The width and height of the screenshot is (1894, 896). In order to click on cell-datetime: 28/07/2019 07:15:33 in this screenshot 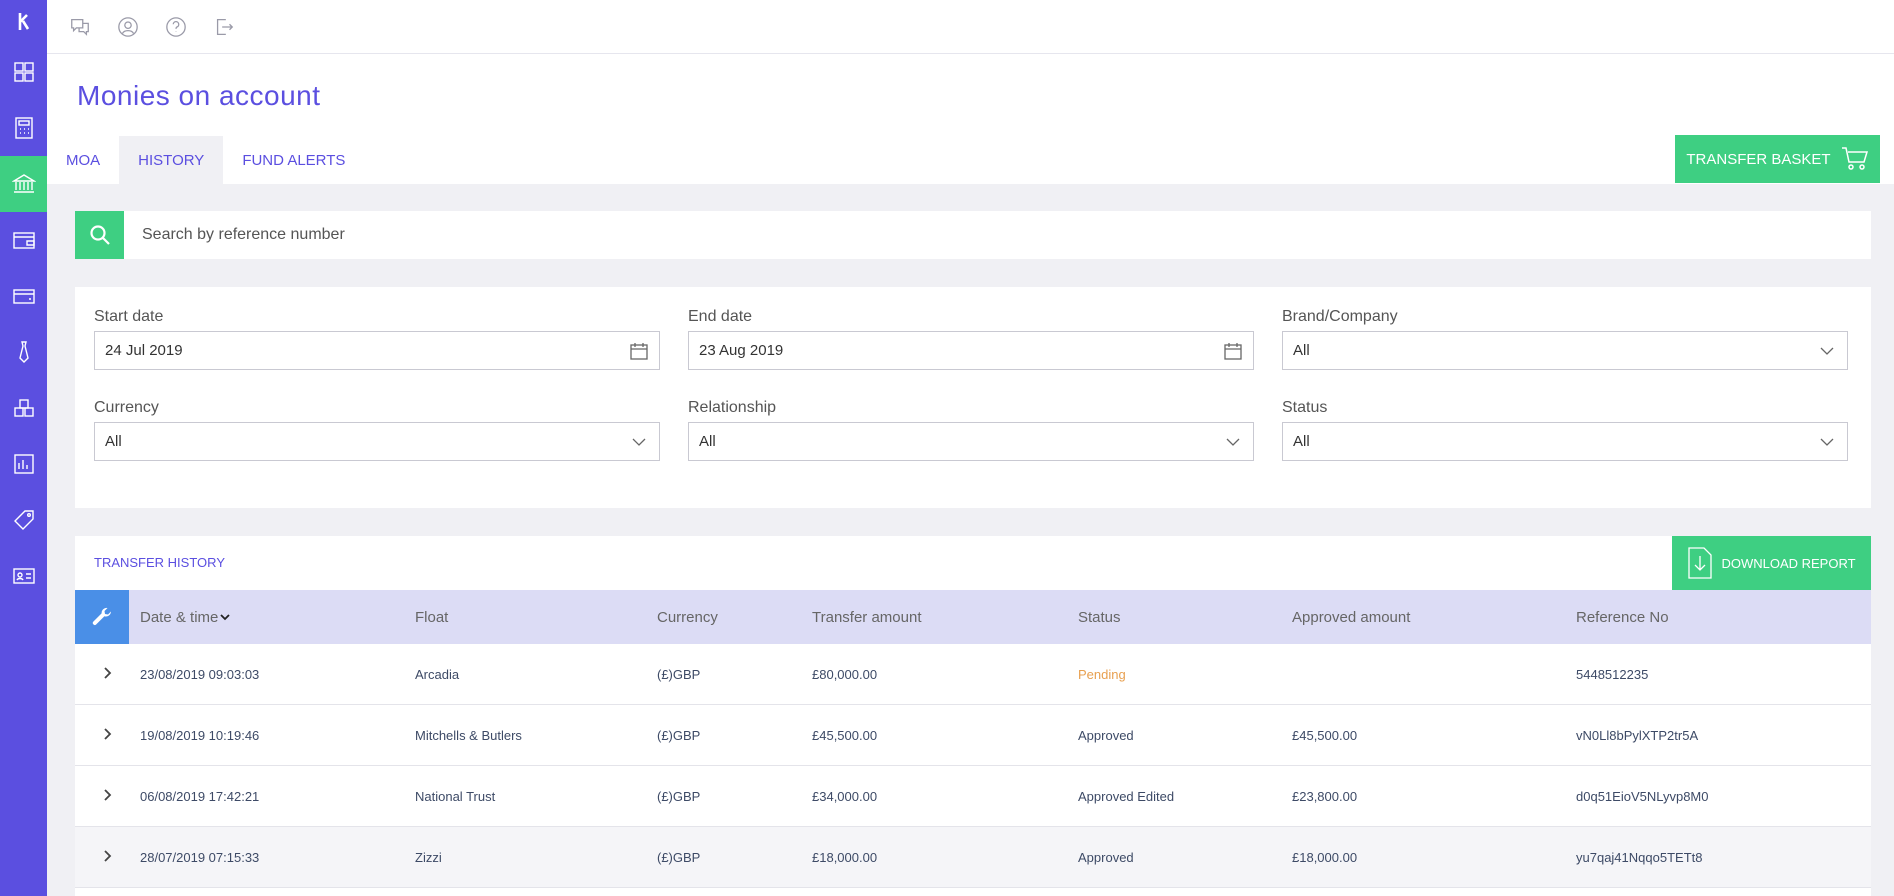, I will do `click(200, 857)`.